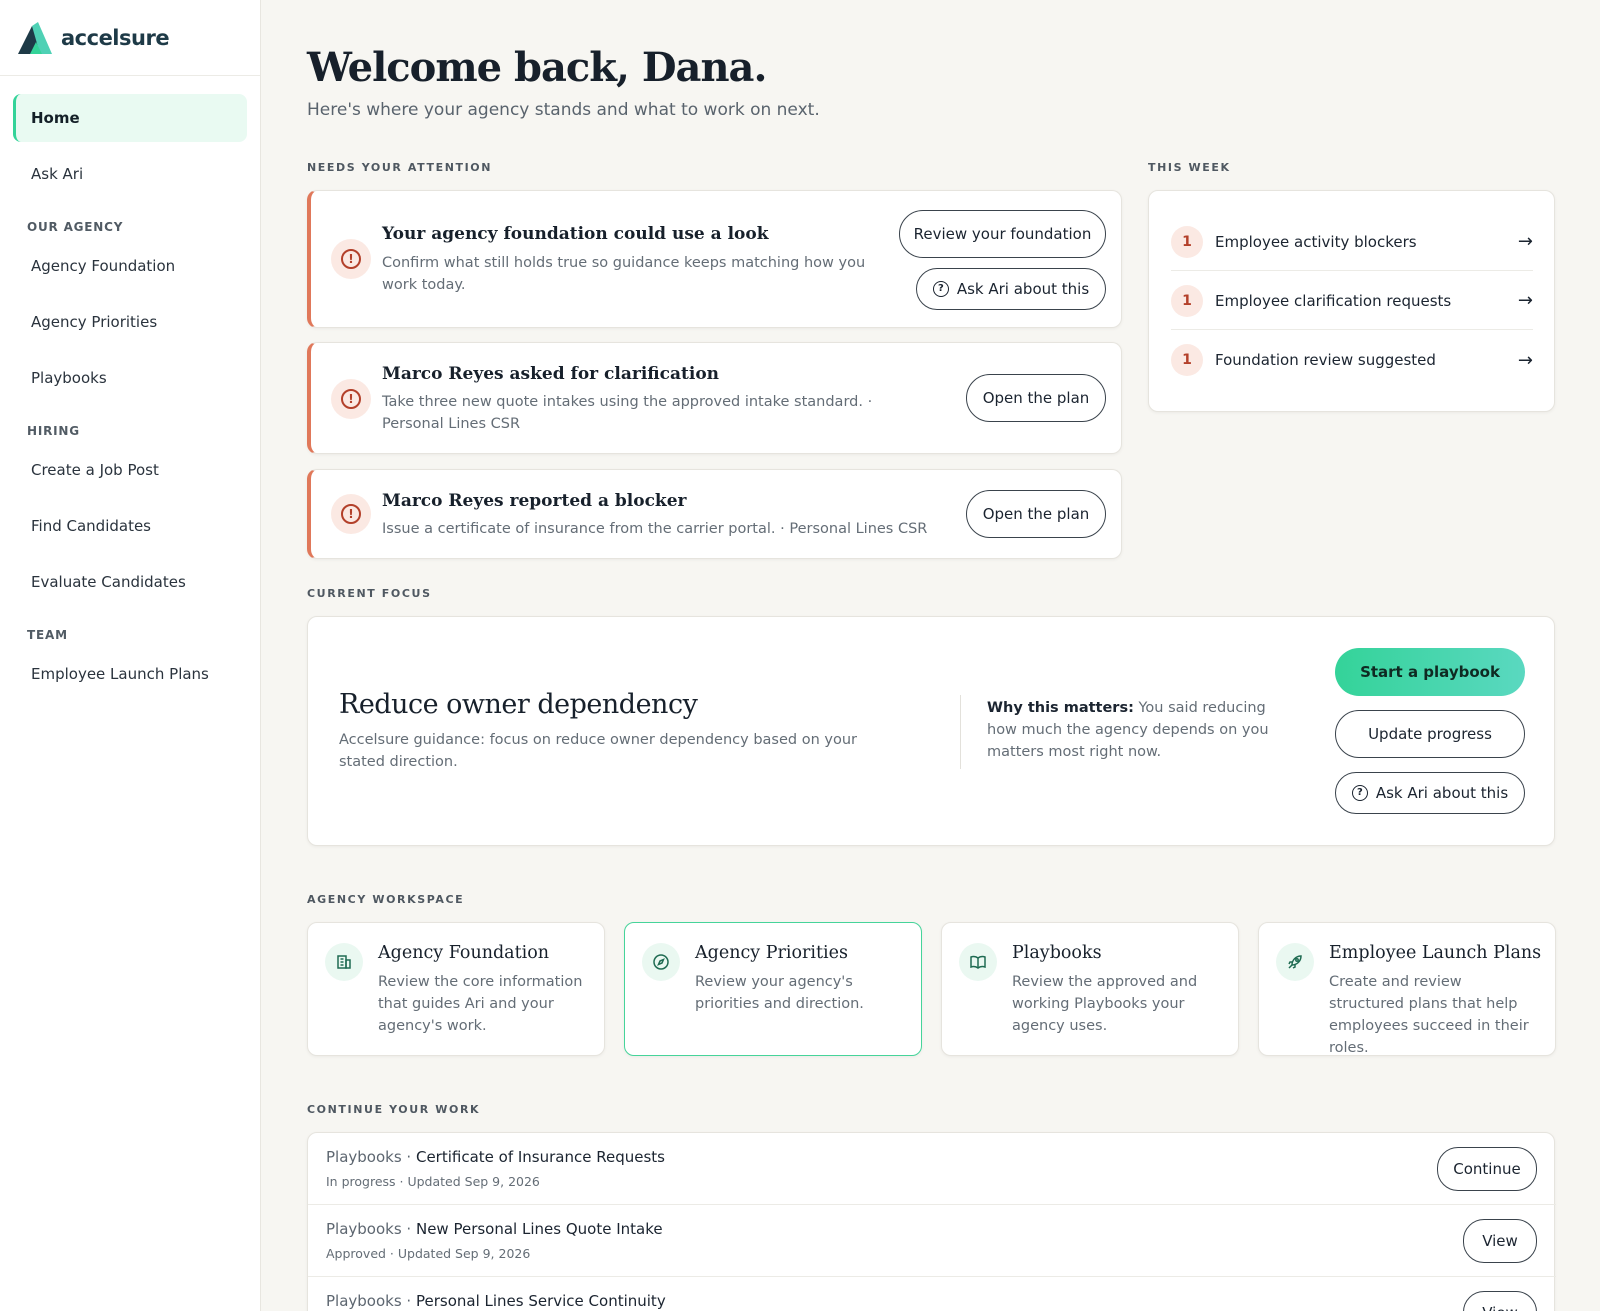 Image resolution: width=1600 pixels, height=1311 pixels. What do you see at coordinates (960, 732) in the screenshot?
I see `divider` at bounding box center [960, 732].